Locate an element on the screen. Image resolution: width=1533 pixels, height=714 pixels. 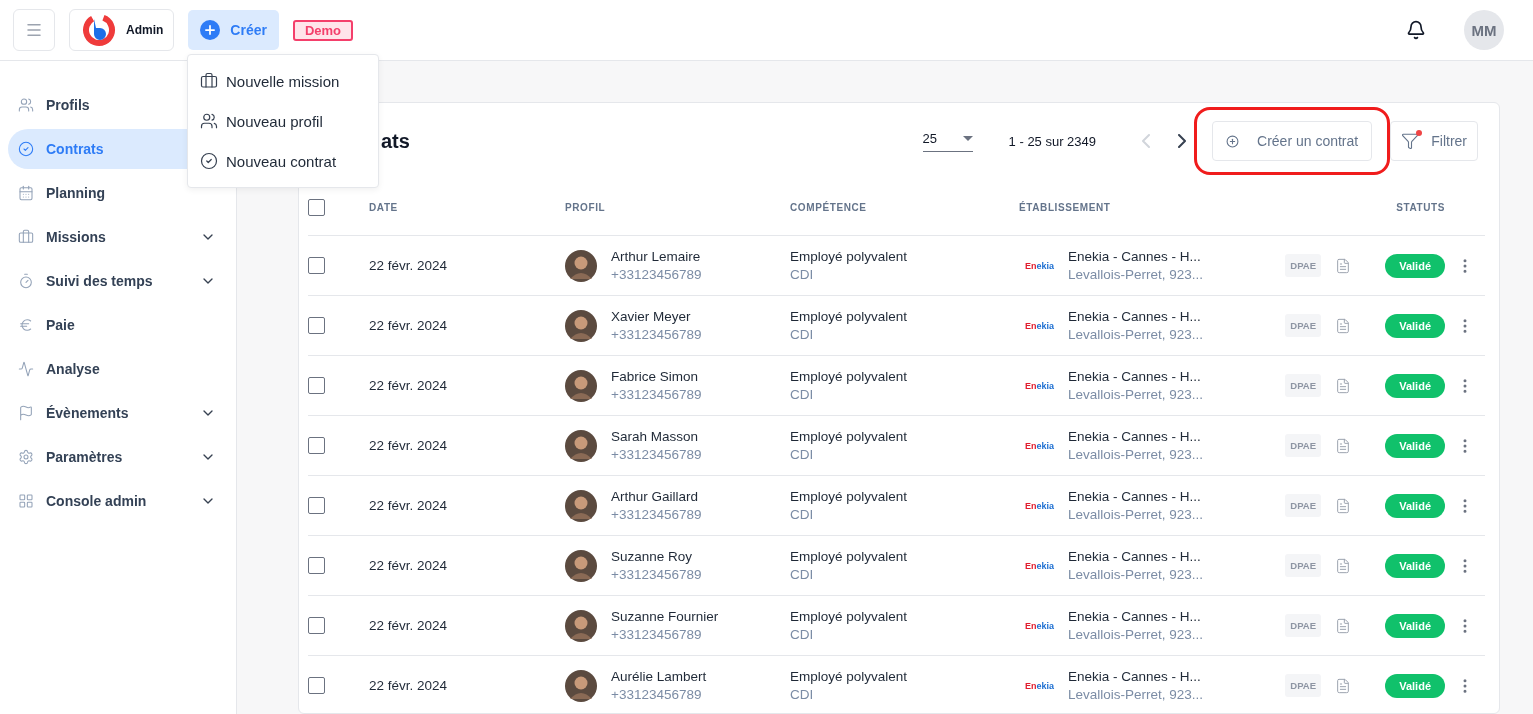
chevron-right-icon is located at coordinates (1182, 141).